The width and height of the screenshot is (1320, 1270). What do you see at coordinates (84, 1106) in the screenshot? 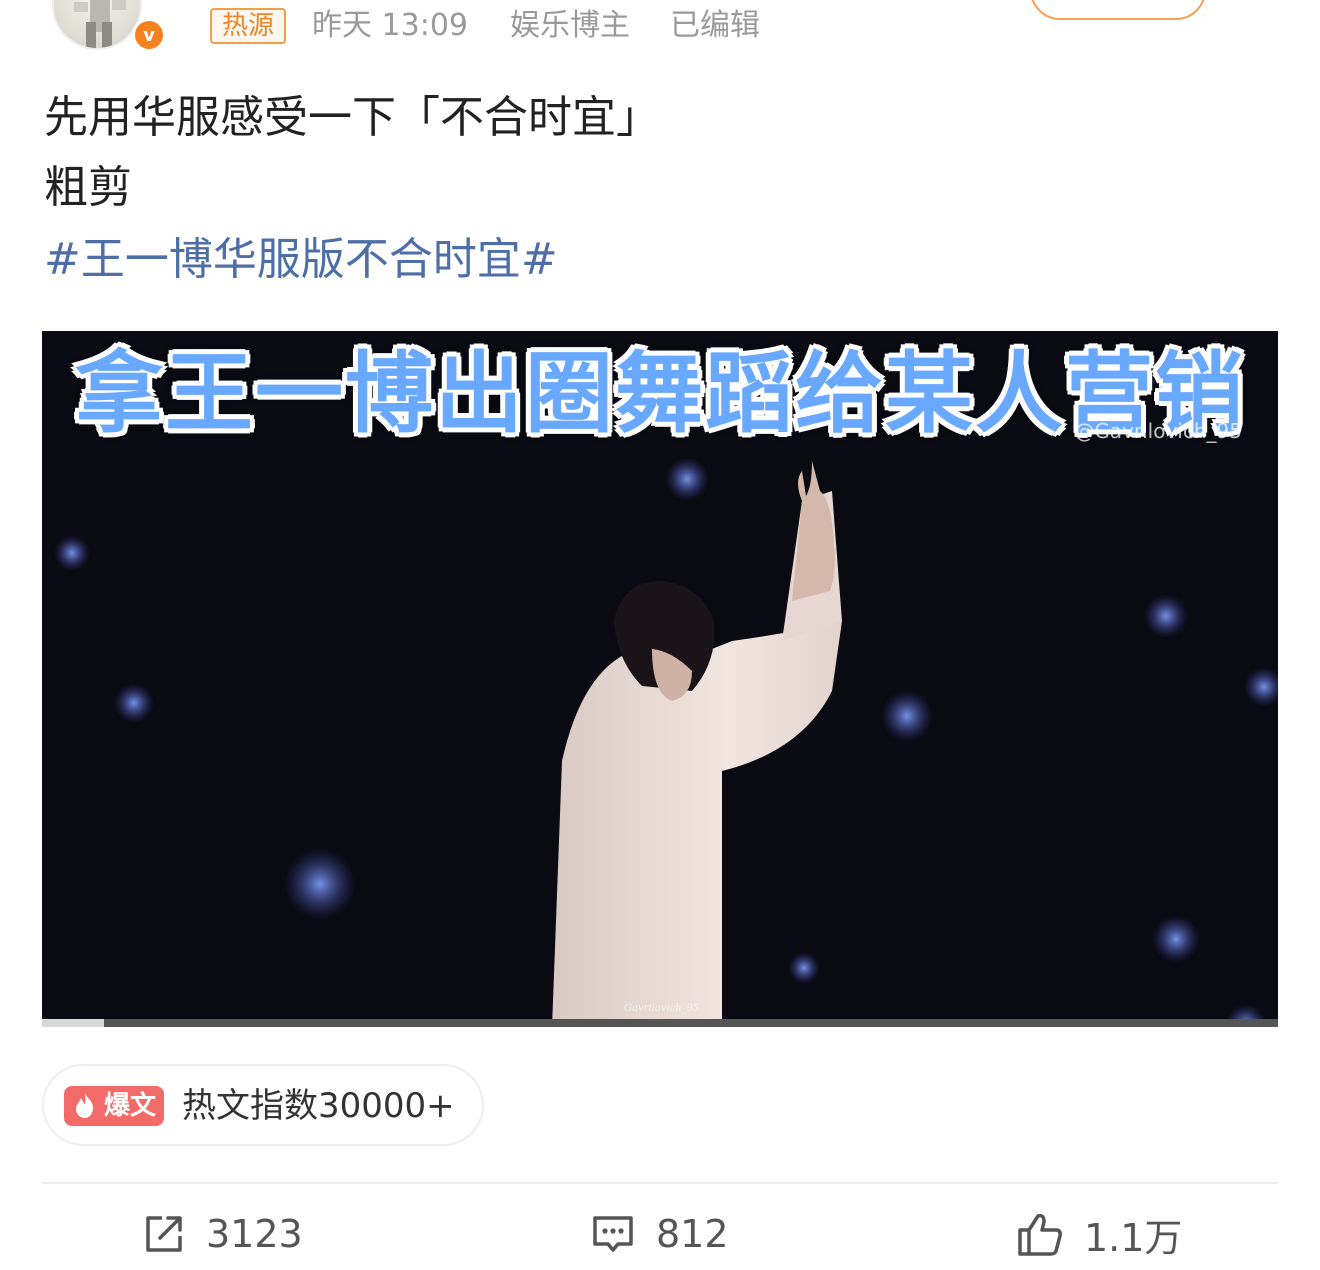
I see `flame-icon` at bounding box center [84, 1106].